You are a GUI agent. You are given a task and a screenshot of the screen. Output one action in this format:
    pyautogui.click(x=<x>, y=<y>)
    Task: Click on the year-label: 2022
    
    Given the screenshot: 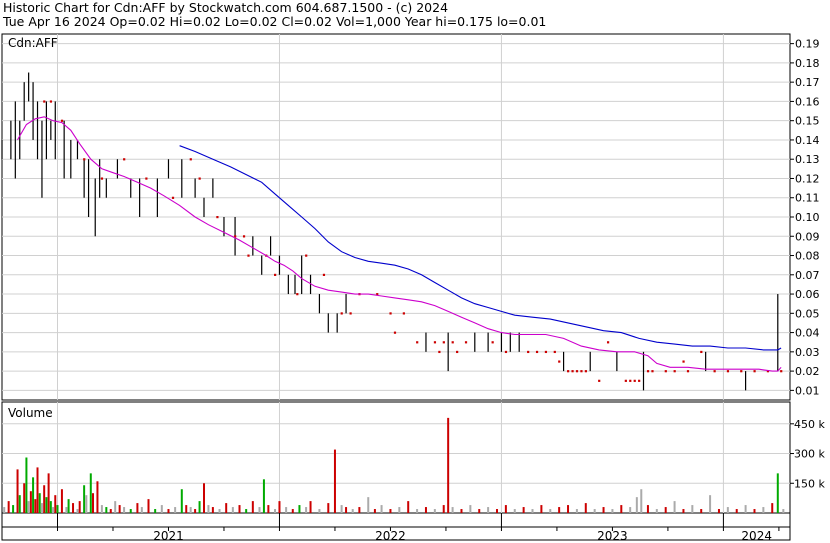 What is the action you would take?
    pyautogui.click(x=390, y=536)
    